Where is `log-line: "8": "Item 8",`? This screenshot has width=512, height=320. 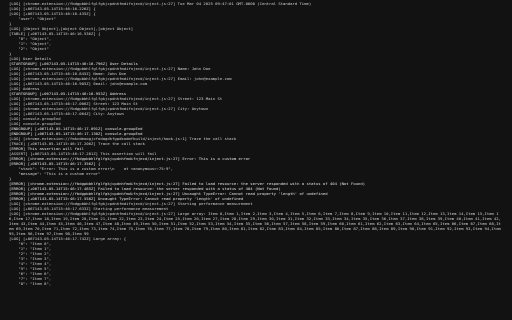
log-line: "8": "Item 8", is located at coordinates (30, 283).